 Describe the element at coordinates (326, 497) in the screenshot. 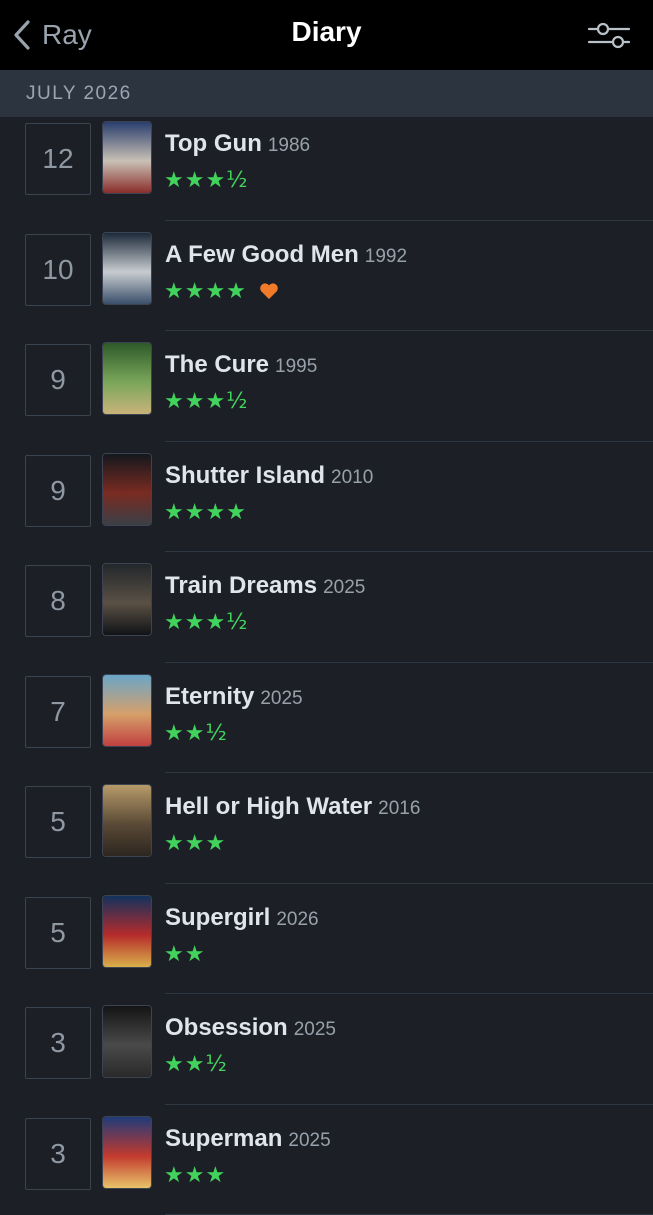

I see `diary-entry-row: 9 Shutter Island 2010 ★★★★` at that location.